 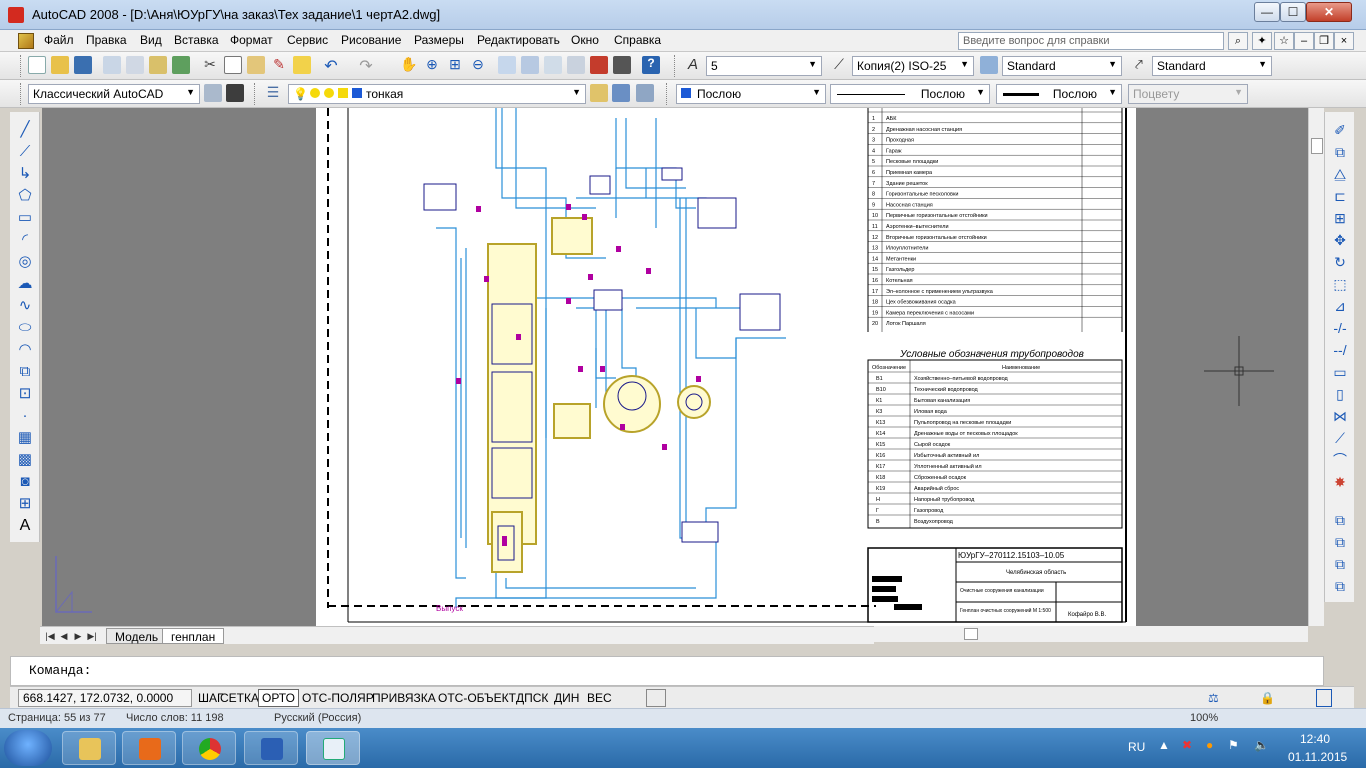 I want to click on lock-icon: 🔒, so click(x=1267, y=698).